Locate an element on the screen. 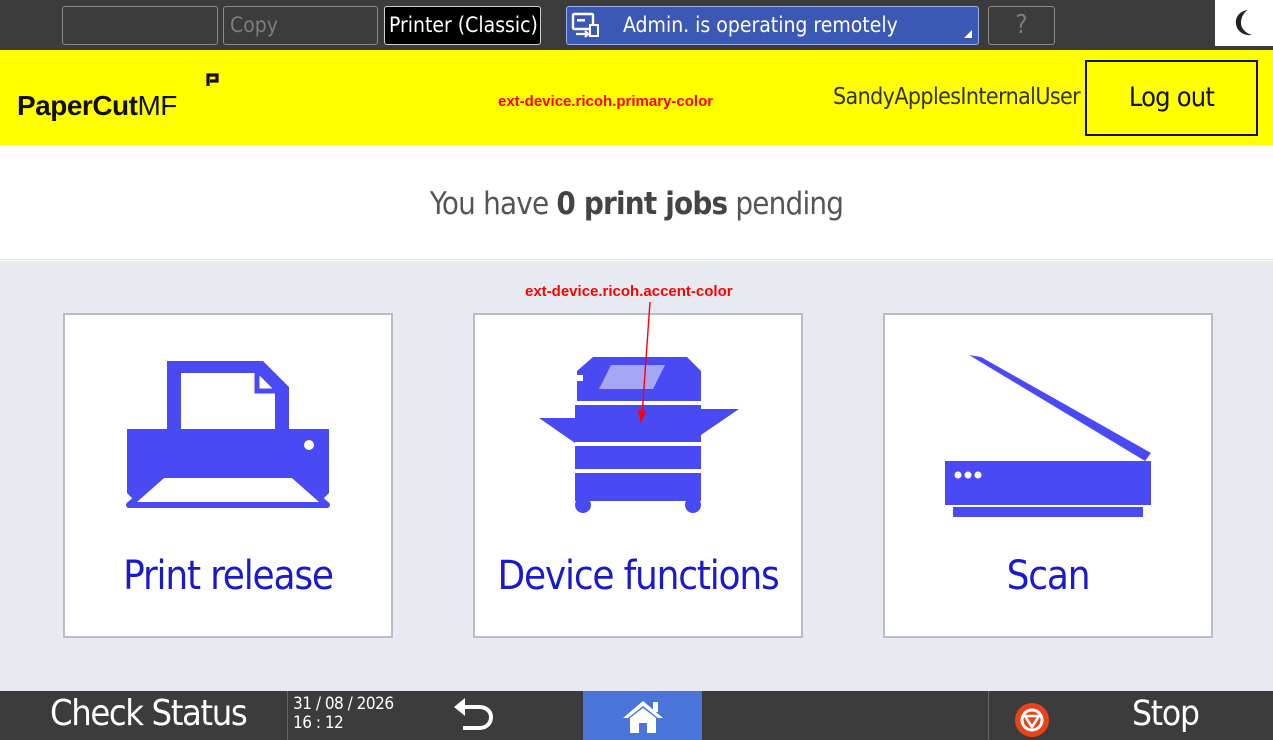 The image size is (1273, 740). home-button is located at coordinates (642, 715).